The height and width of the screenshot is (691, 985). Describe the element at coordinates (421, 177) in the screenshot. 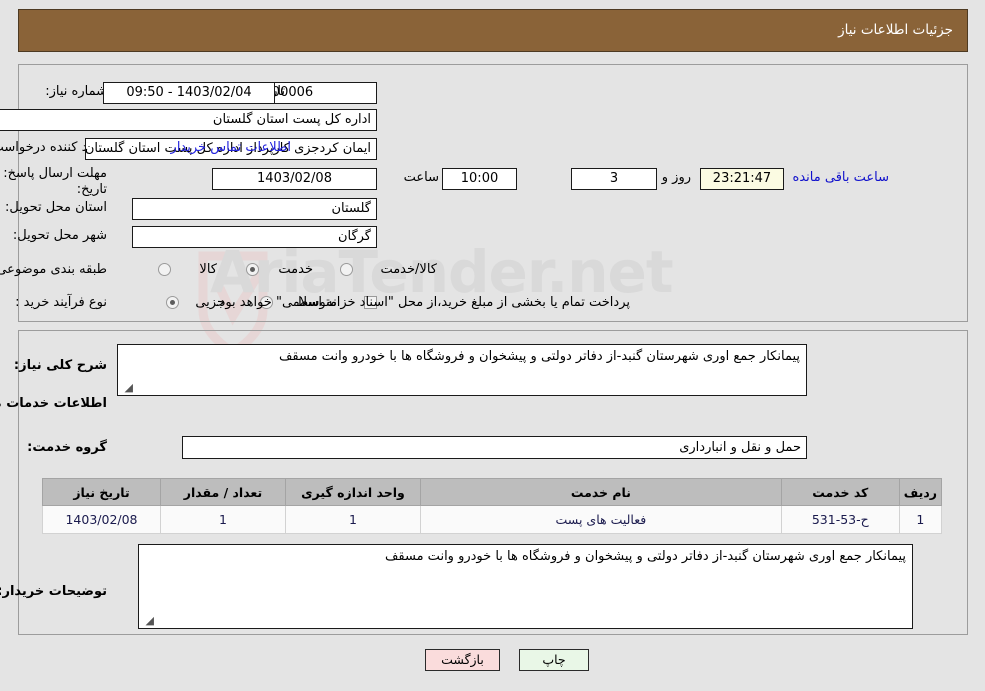

I see `label-deadline-hour: ساعت` at that location.